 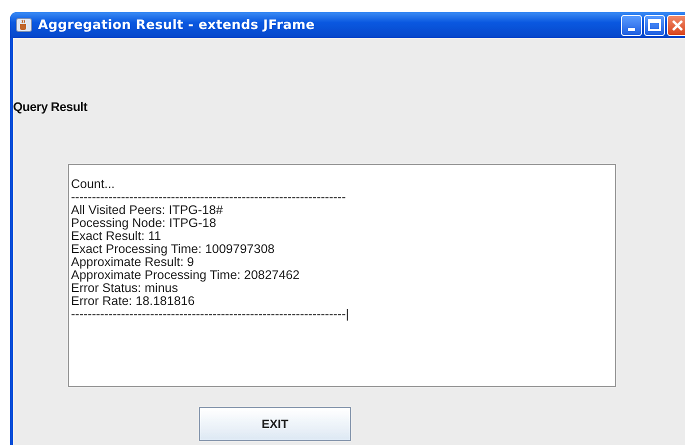 I want to click on close-icon, so click(x=677, y=25).